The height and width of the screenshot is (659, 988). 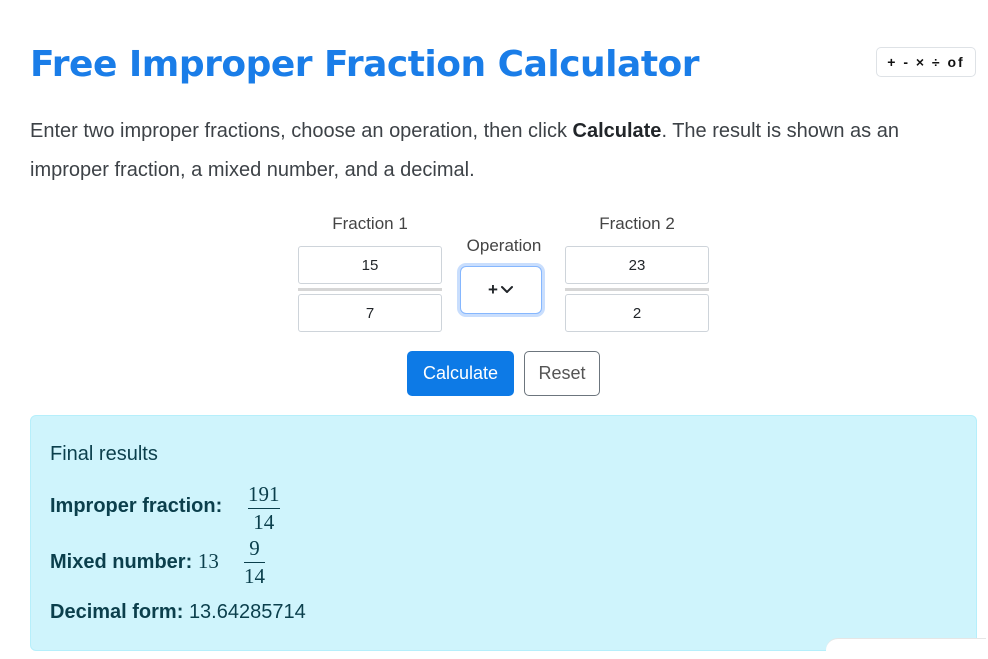 I want to click on results-title: Final results, so click(x=104, y=454).